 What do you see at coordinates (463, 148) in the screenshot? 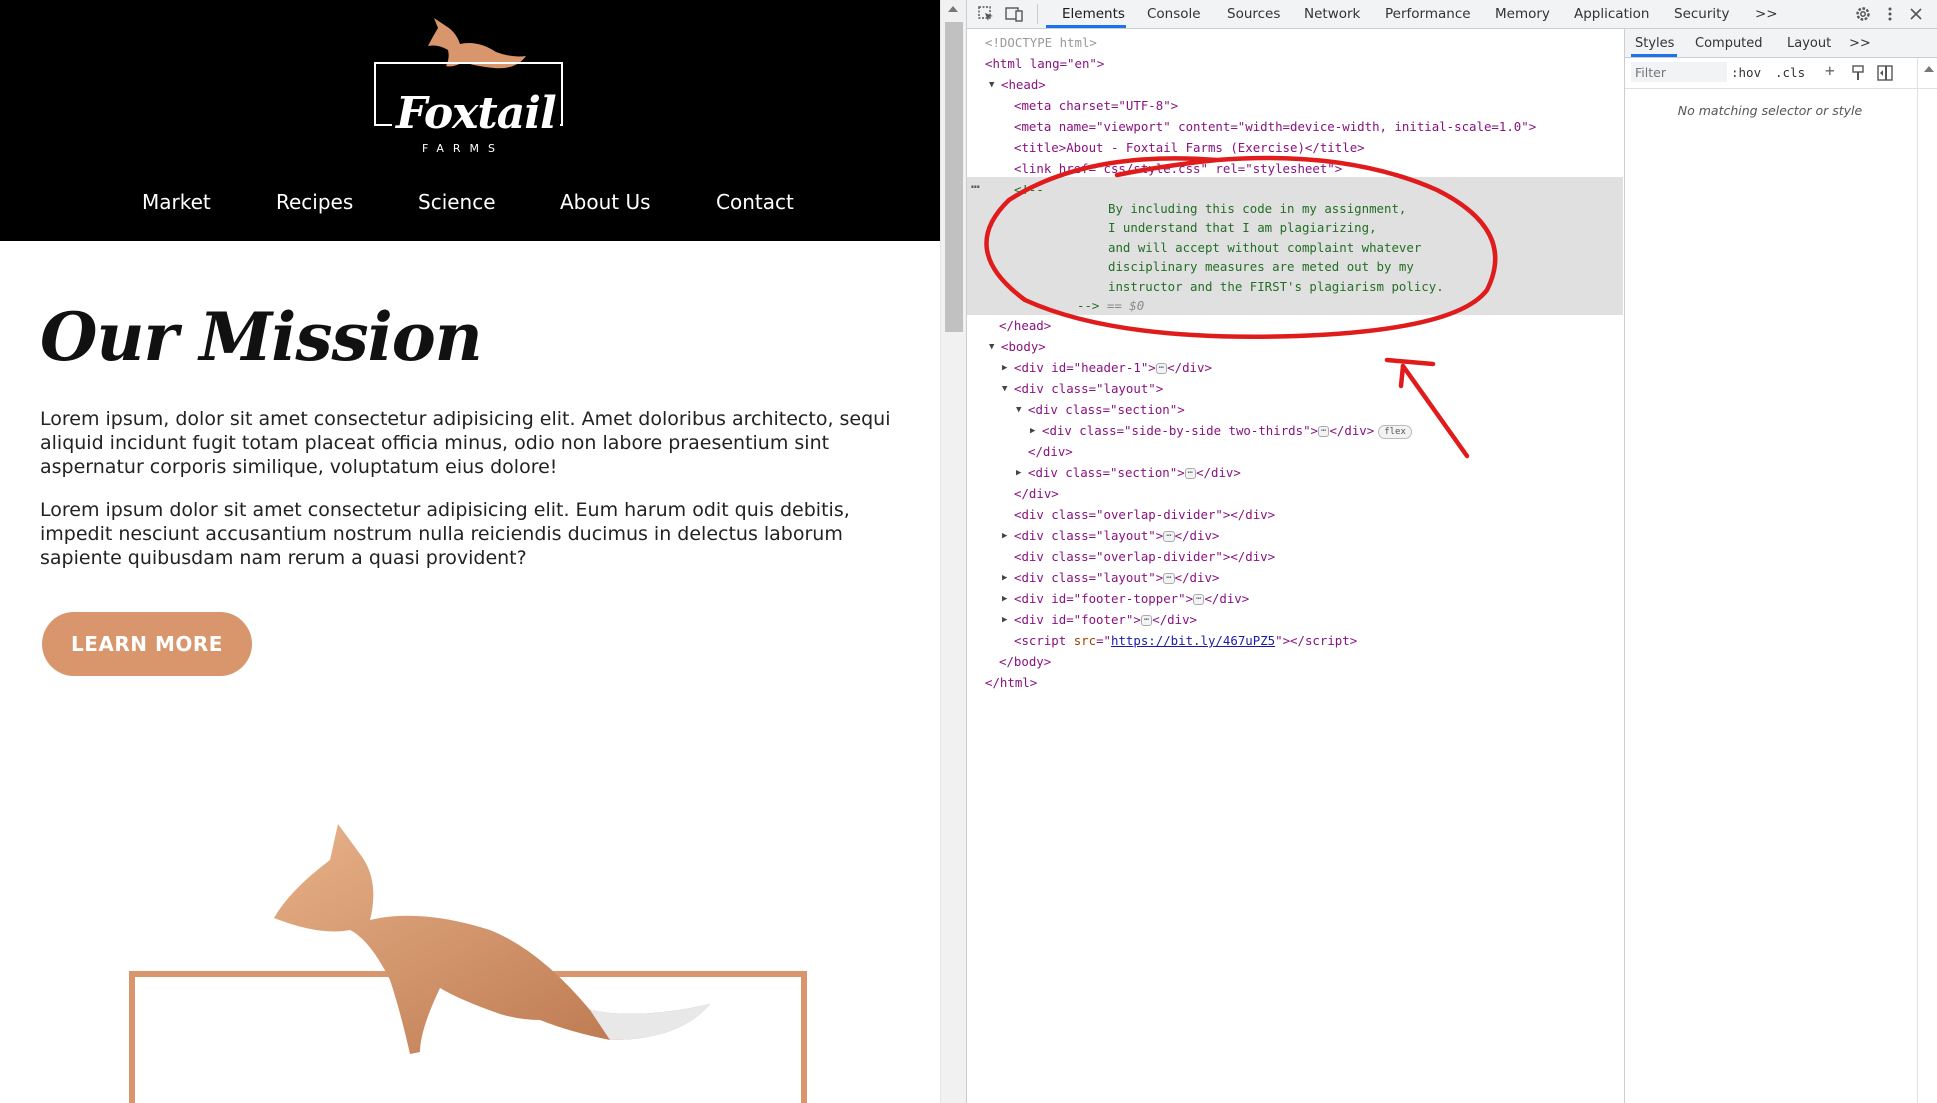
I see `logo-subtitle: FARMS` at bounding box center [463, 148].